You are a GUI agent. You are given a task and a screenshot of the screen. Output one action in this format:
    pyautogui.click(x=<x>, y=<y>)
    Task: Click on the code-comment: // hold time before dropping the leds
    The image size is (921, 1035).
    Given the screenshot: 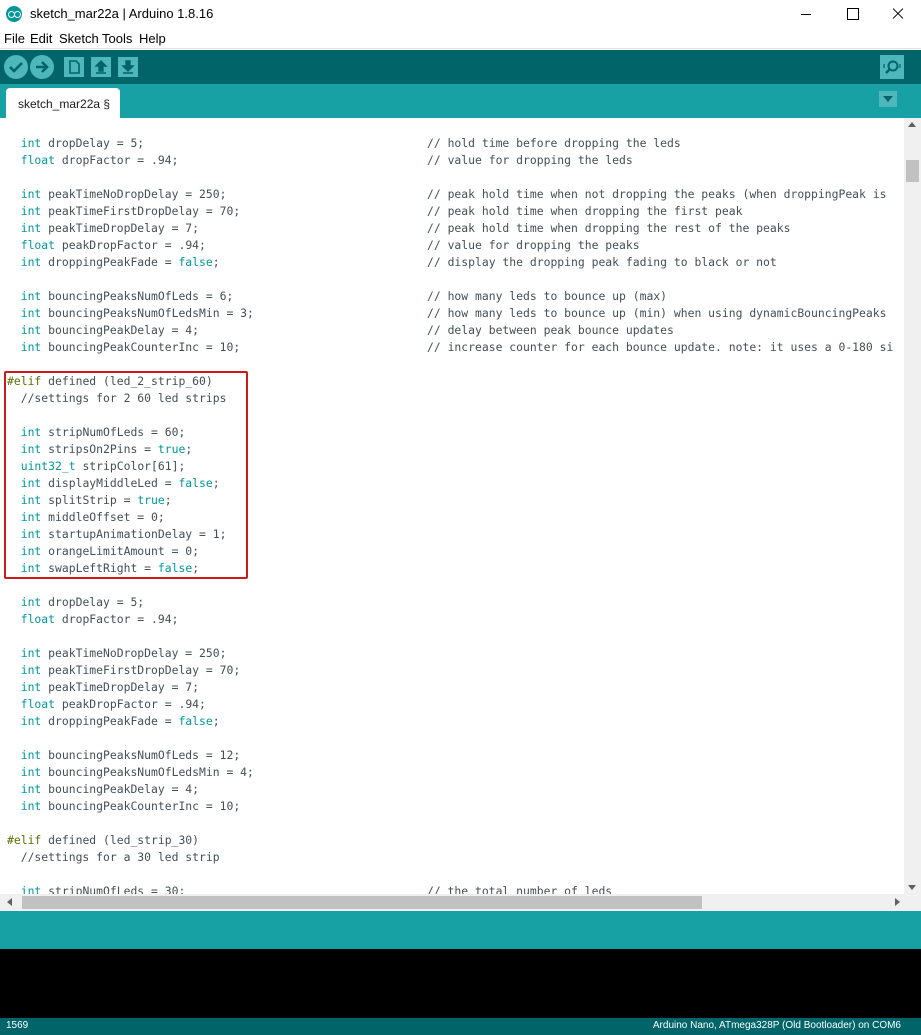 What is the action you would take?
    pyautogui.click(x=554, y=143)
    